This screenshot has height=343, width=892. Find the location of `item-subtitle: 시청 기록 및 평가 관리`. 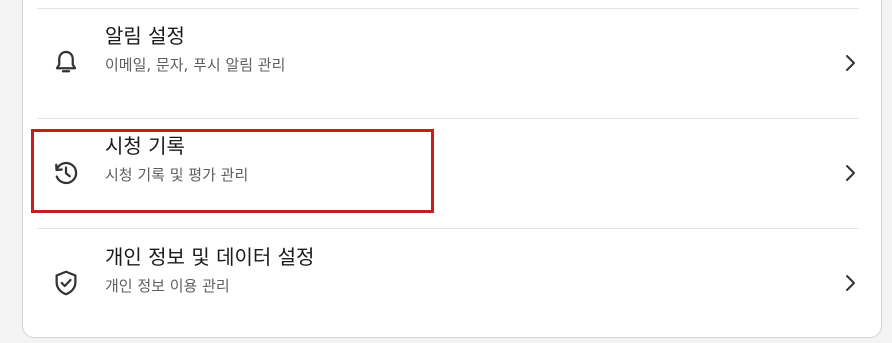

item-subtitle: 시청 기록 및 평가 관리 is located at coordinates (177, 175).